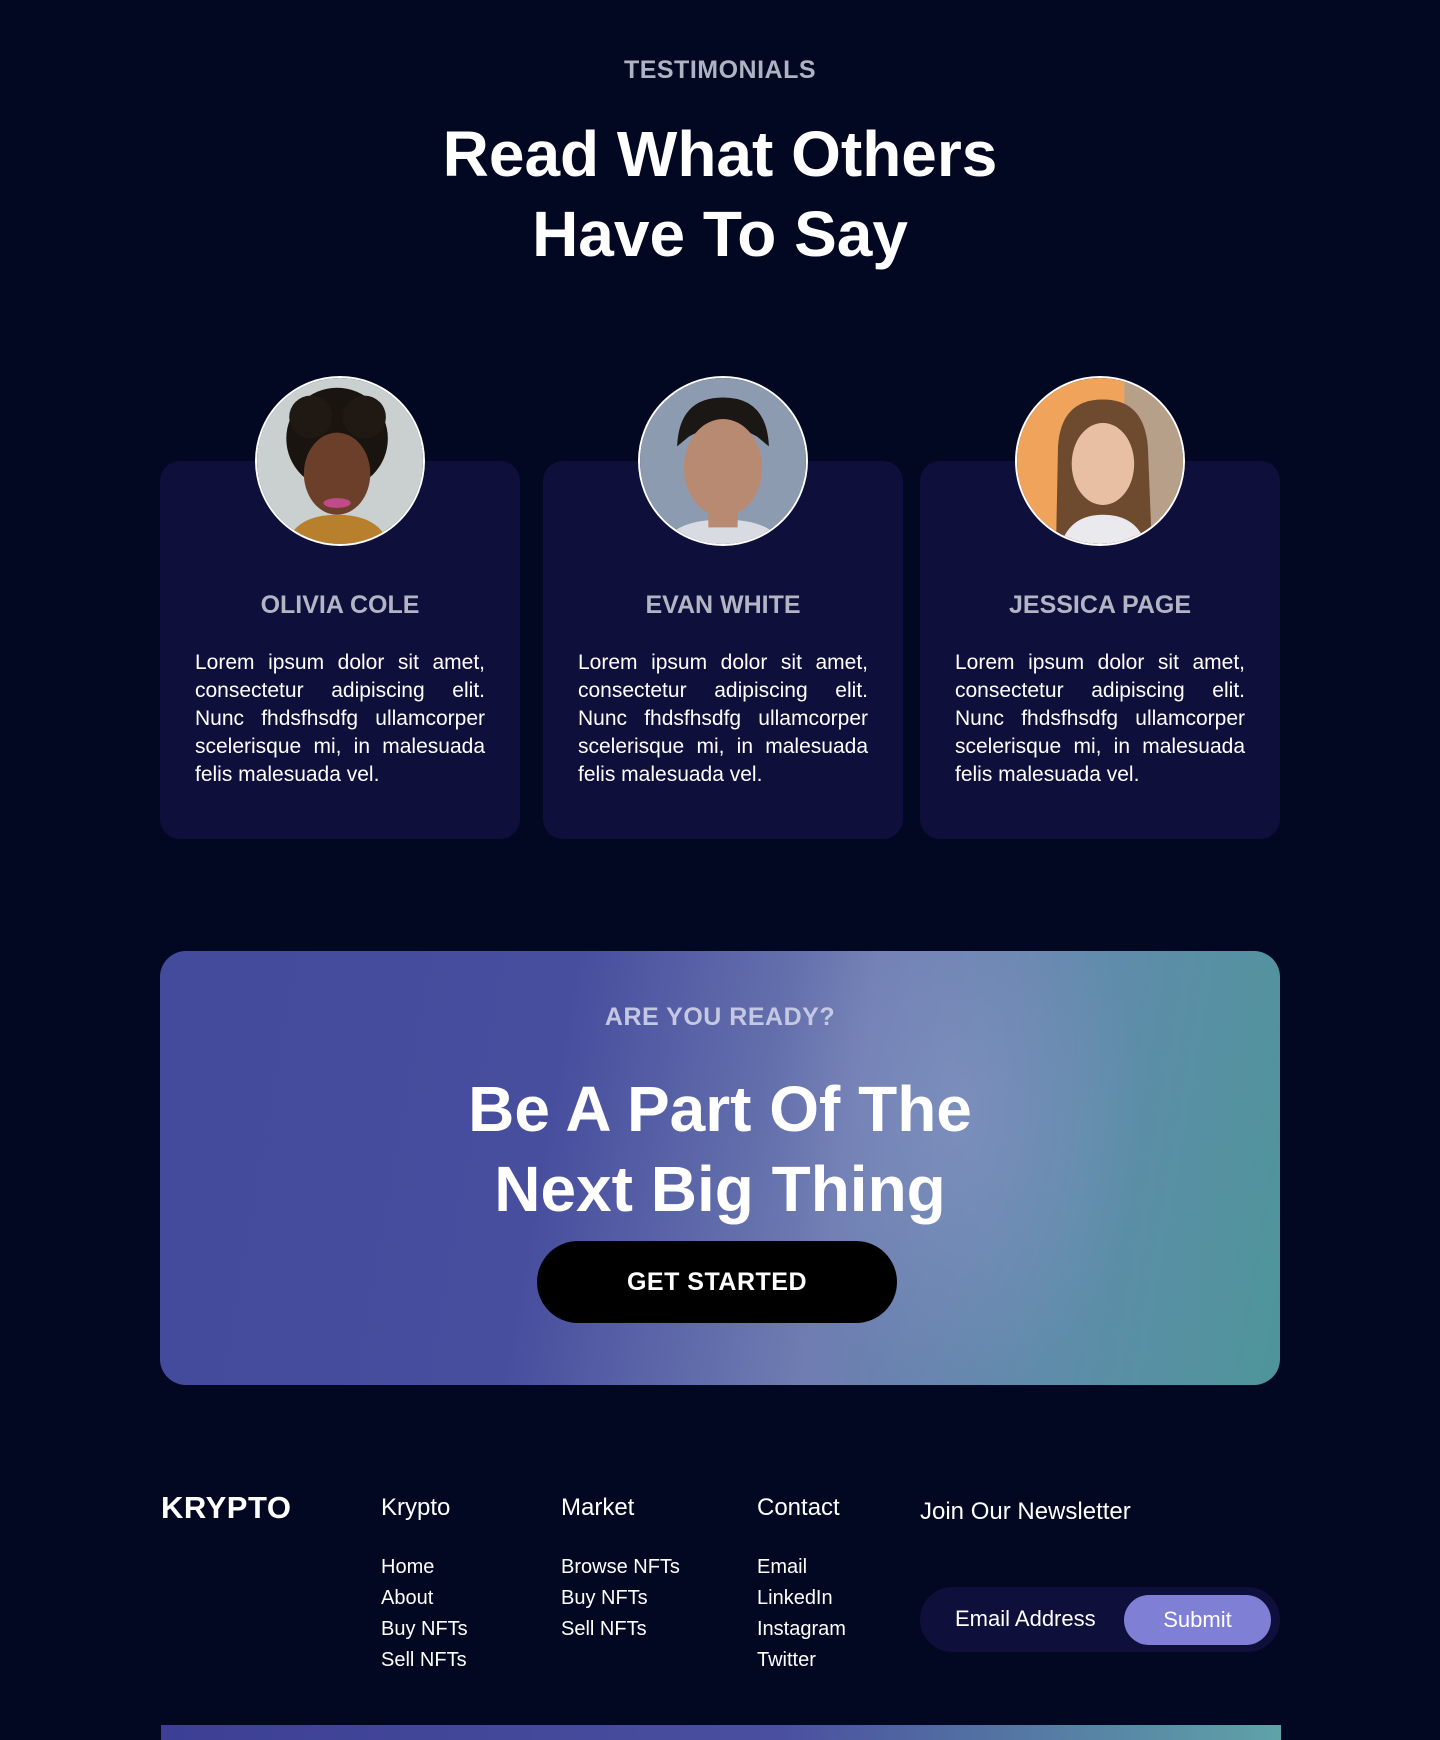 The image size is (1440, 1740). Describe the element at coordinates (424, 1598) in the screenshot. I see `footer-link-about: About` at that location.